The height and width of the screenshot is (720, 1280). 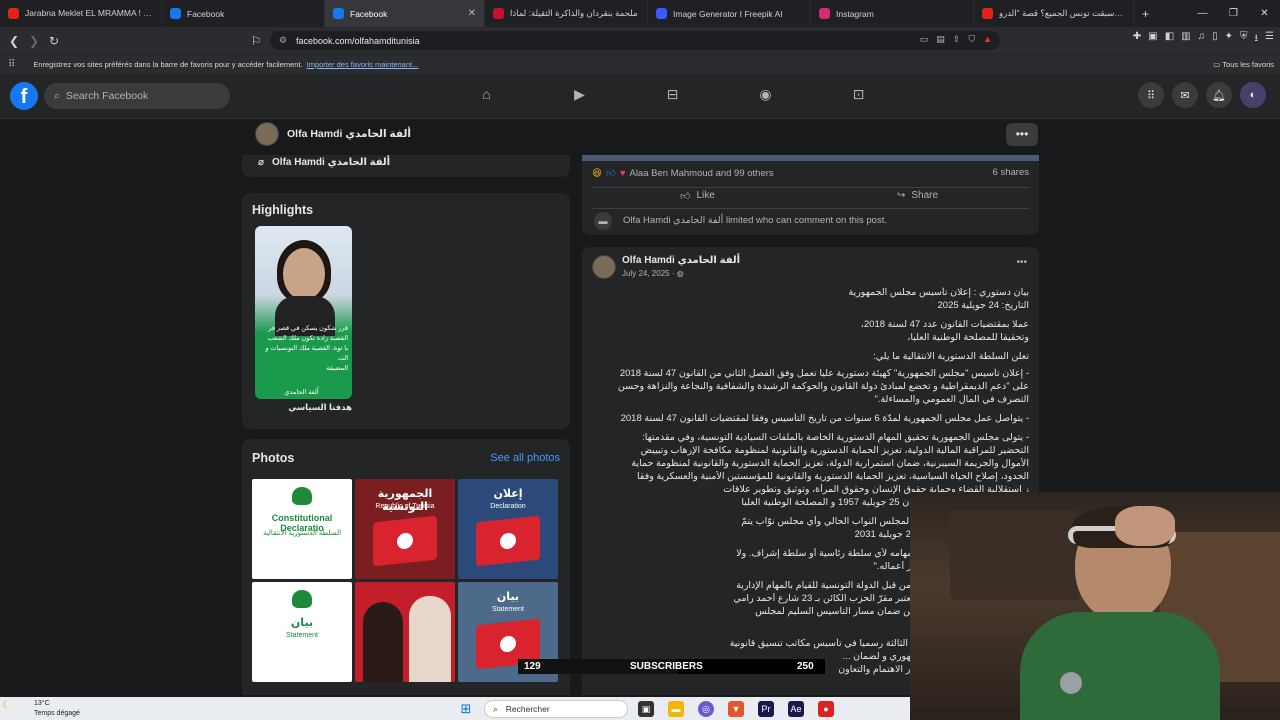 I want to click on sidebar-icon: ◧, so click(x=1169, y=39).